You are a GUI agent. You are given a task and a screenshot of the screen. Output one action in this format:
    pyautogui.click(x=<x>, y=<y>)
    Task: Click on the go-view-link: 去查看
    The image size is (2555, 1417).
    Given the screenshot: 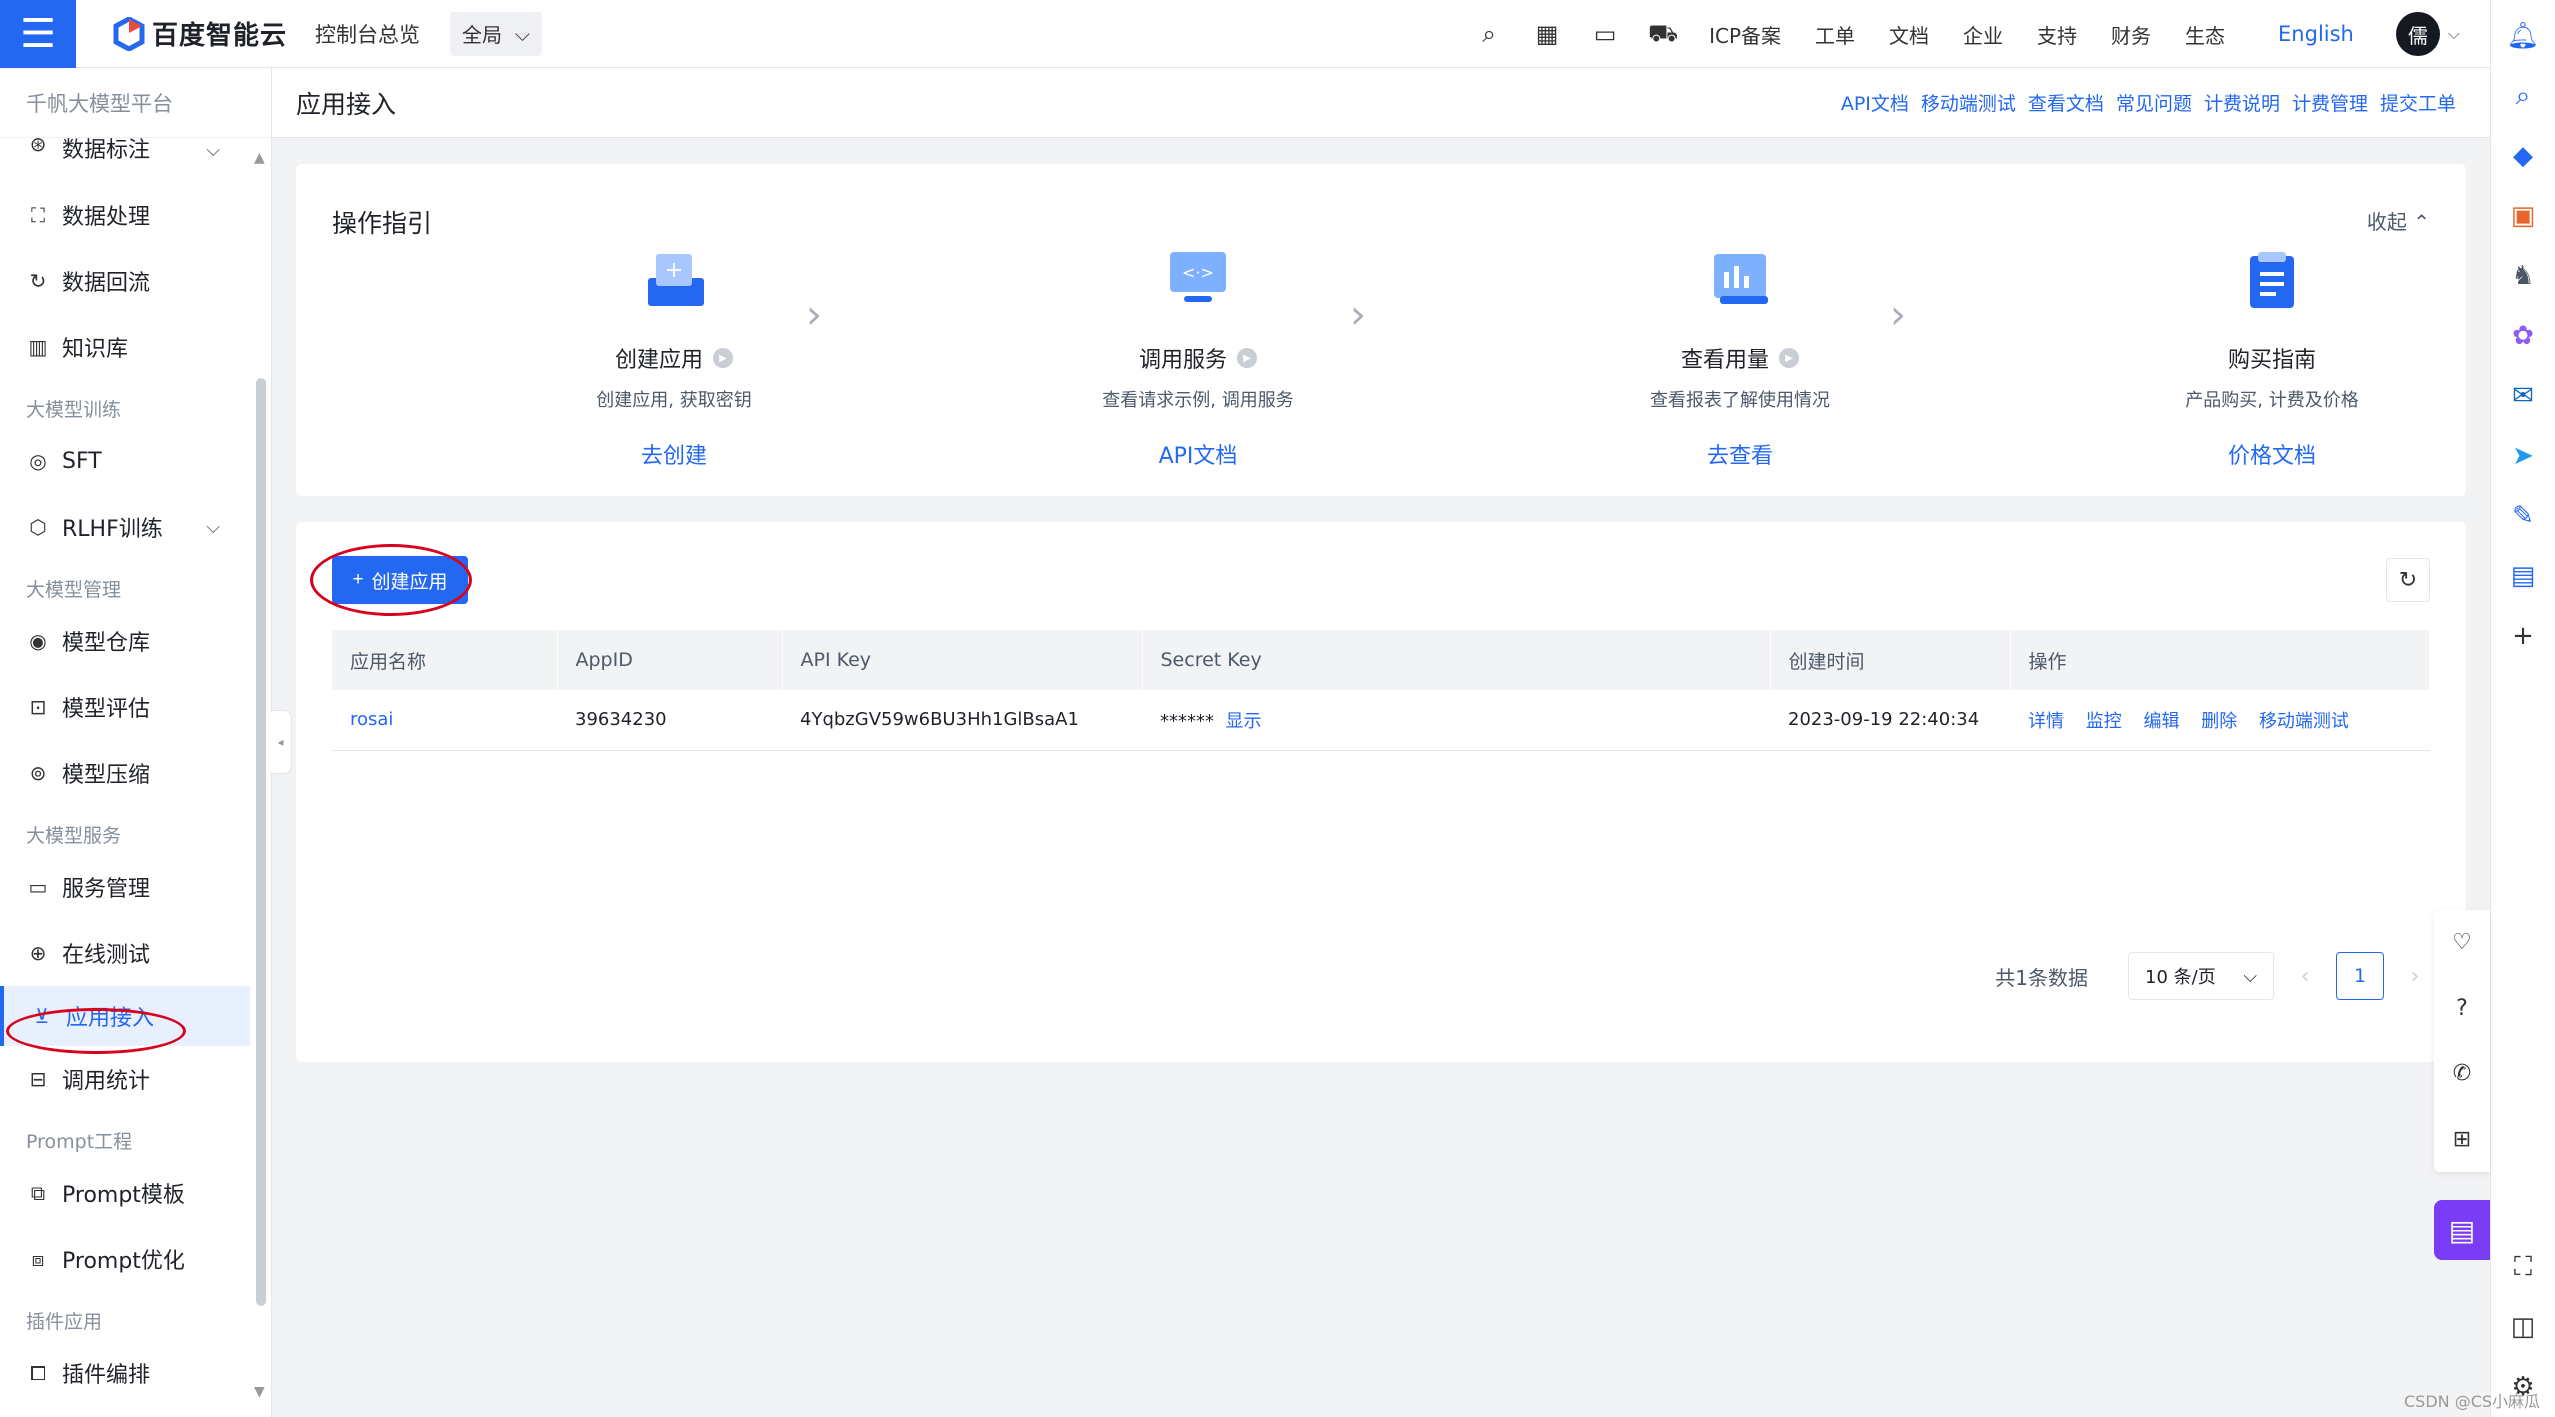 What is the action you would take?
    pyautogui.click(x=1740, y=454)
    